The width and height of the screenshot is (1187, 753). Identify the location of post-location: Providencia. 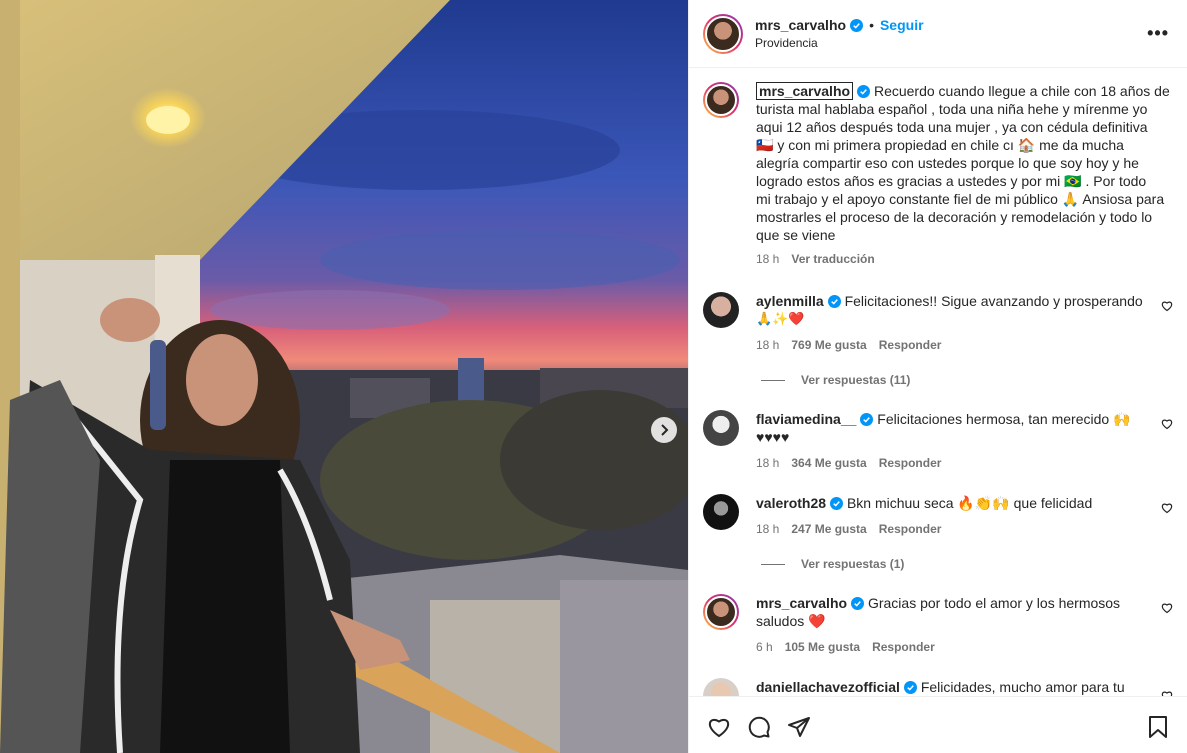
(839, 43).